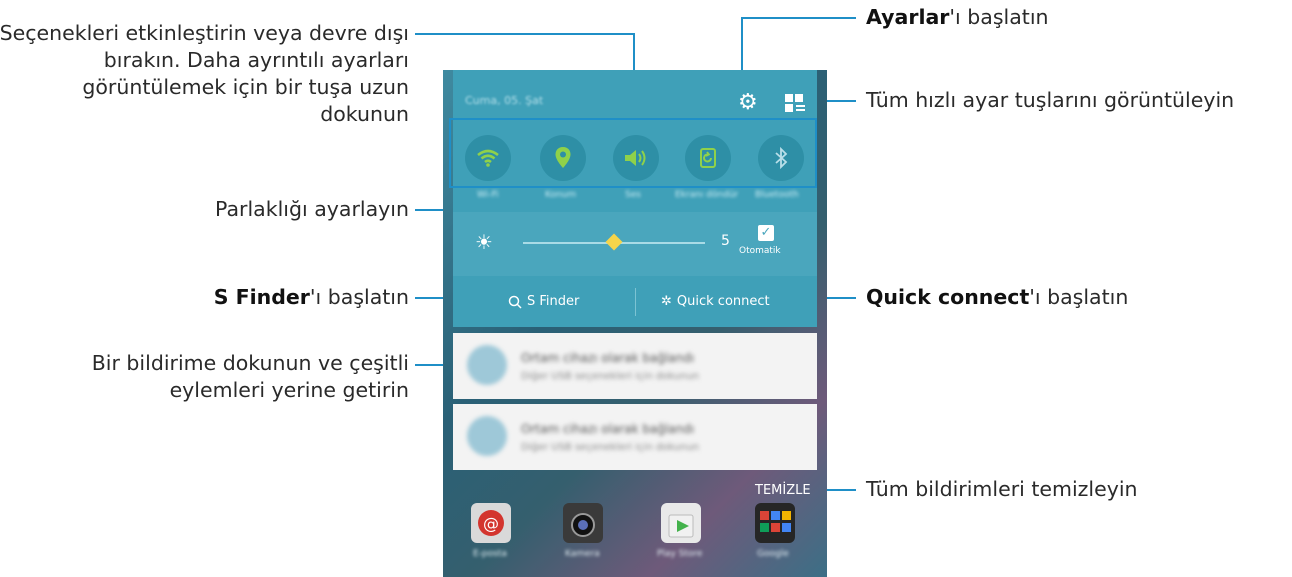 The image size is (1292, 577). What do you see at coordinates (766, 233) in the screenshot?
I see `auto-brightness-checkbox: ✓` at bounding box center [766, 233].